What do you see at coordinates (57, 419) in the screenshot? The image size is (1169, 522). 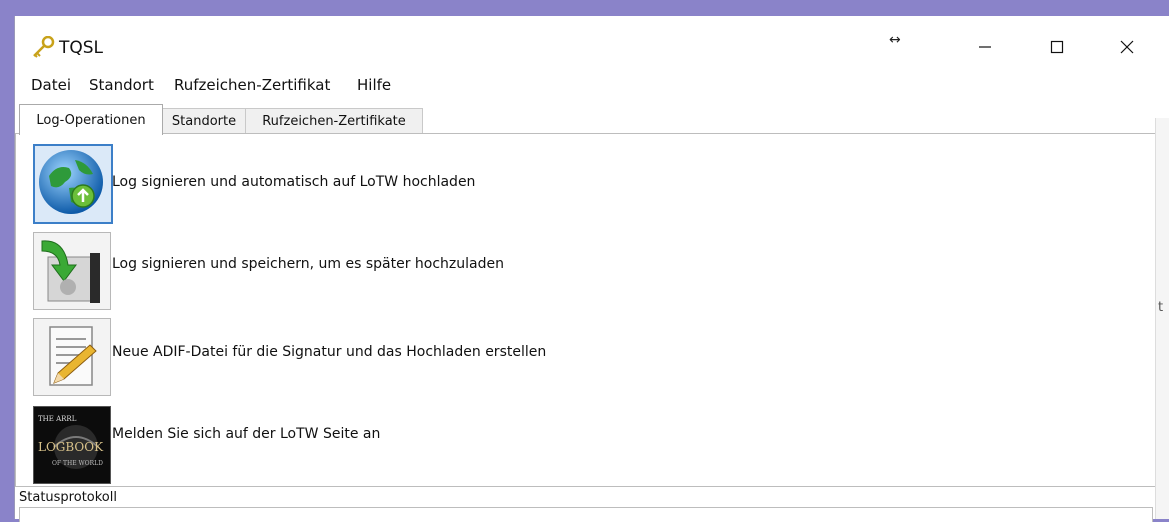 I see `svg-text: THE ARRL` at bounding box center [57, 419].